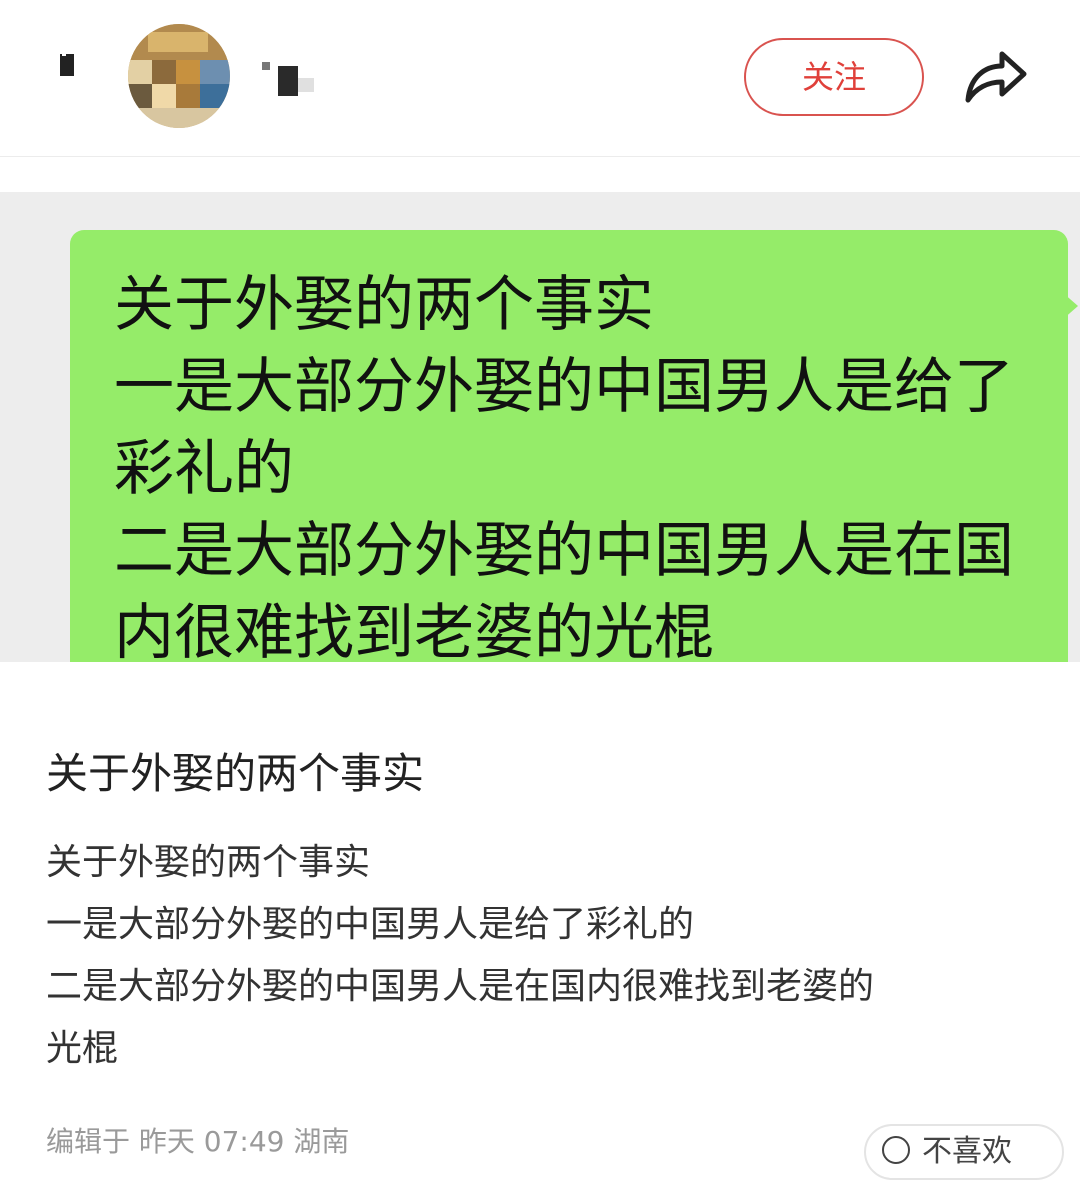  What do you see at coordinates (384, 305) in the screenshot?
I see `bubble-line: 关于外娶的两个事实` at bounding box center [384, 305].